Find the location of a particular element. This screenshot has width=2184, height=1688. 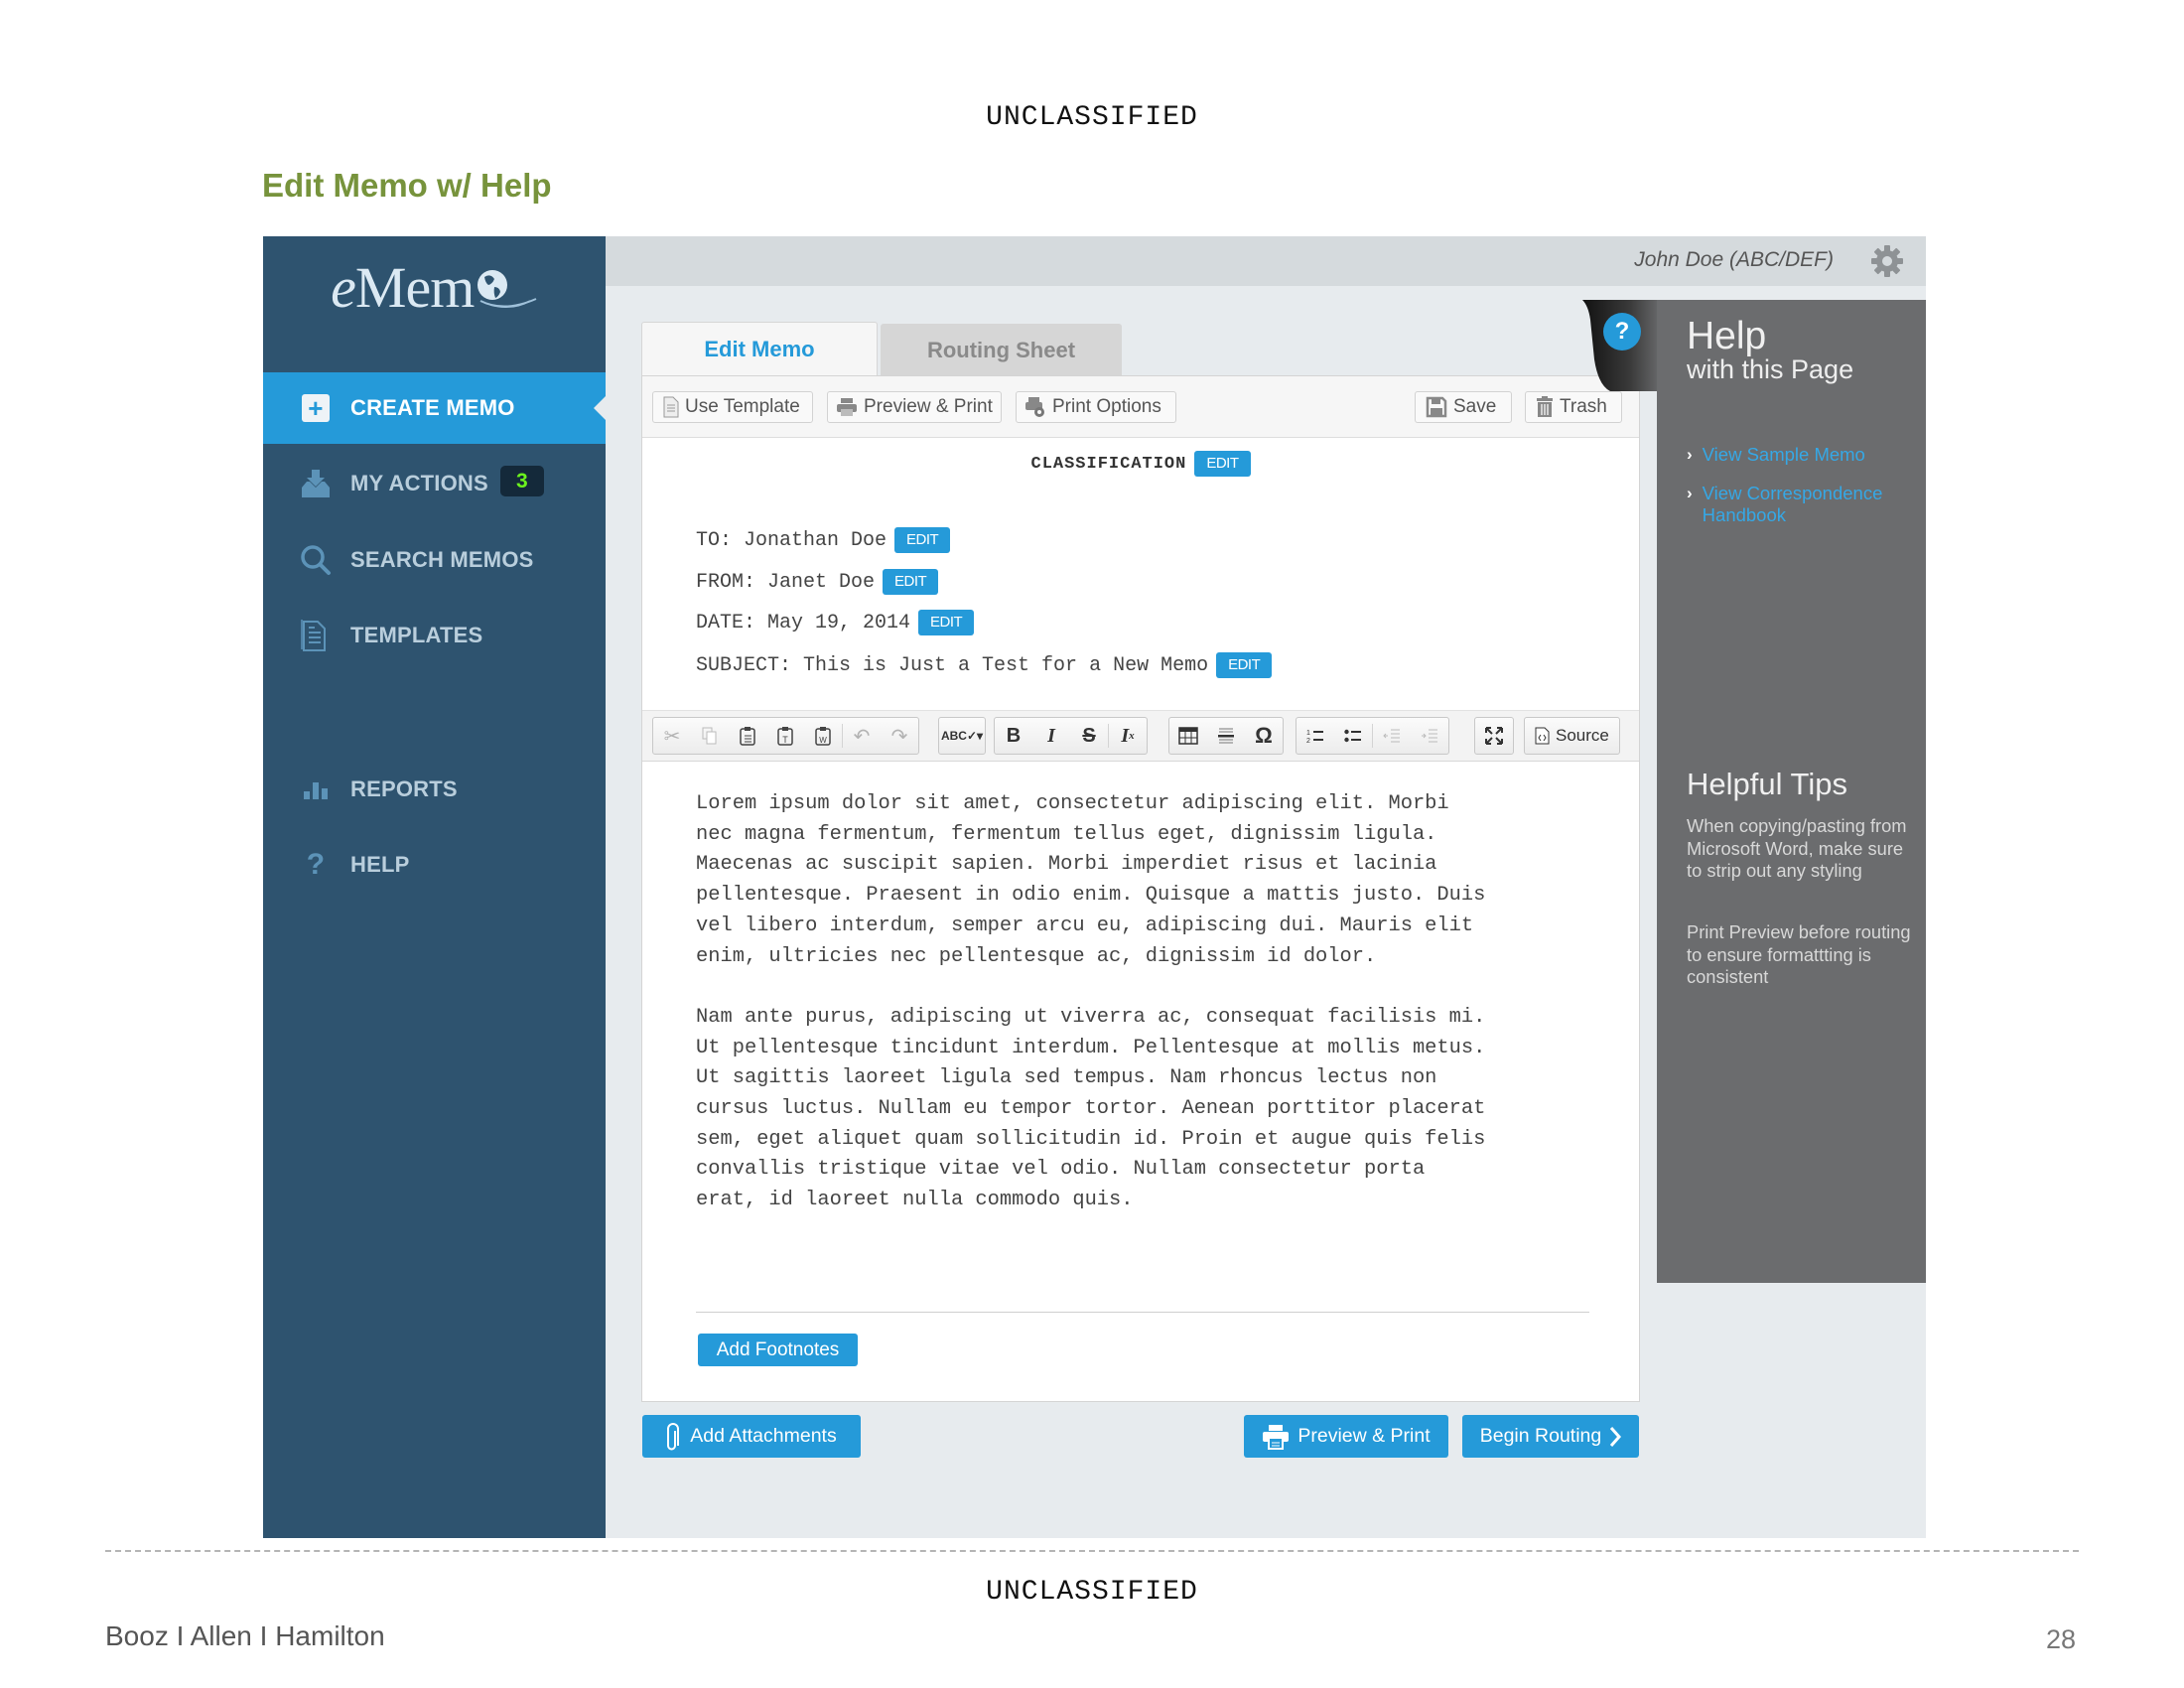

user-name: John Doe (ABC/DEF) is located at coordinates (1734, 260).